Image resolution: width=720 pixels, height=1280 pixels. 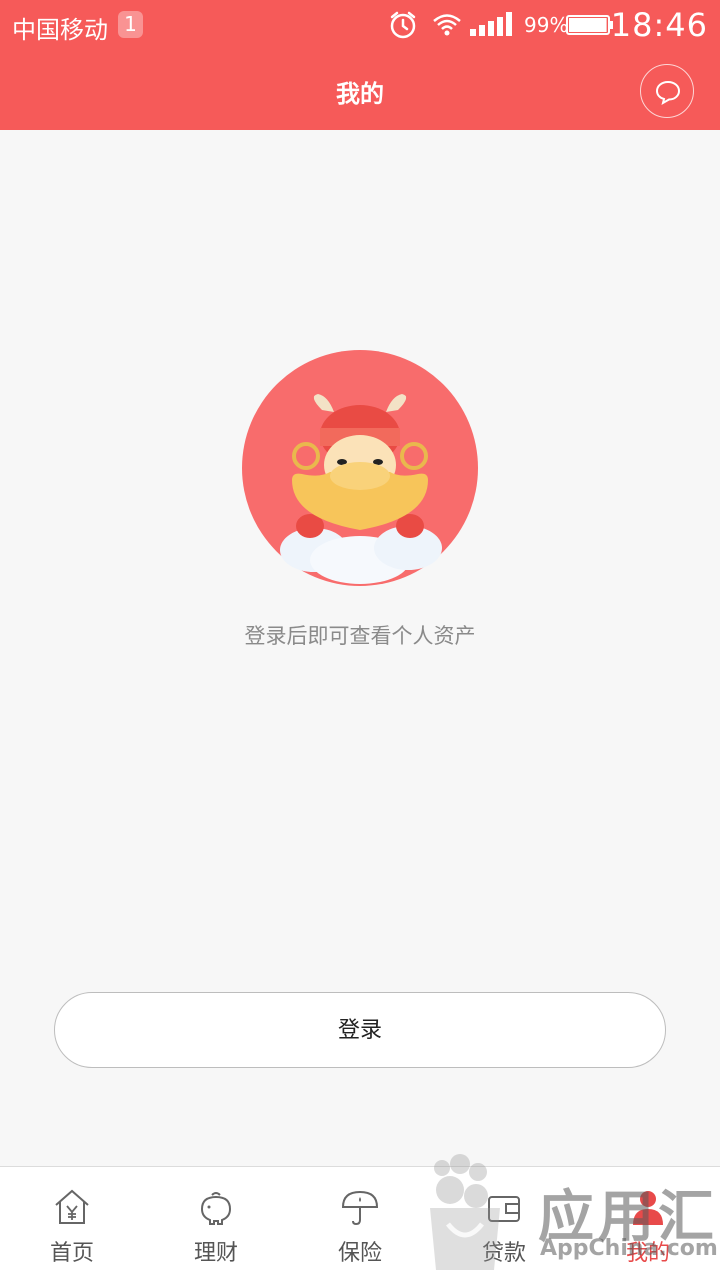 I want to click on status-bar: 中国移动 1 99% 18:46, so click(x=360, y=26).